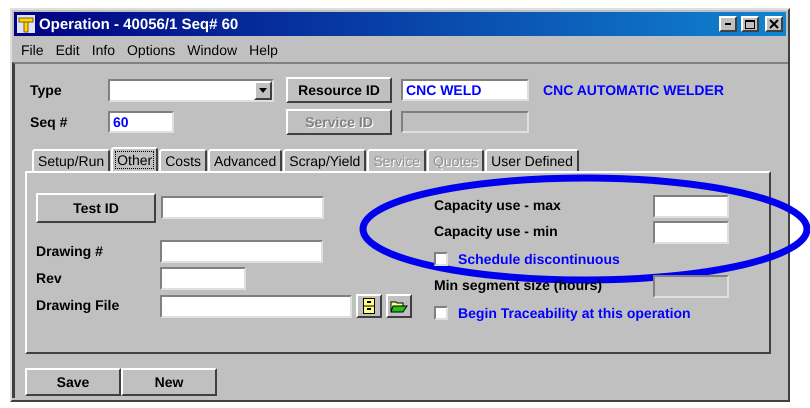 The width and height of the screenshot is (810, 408). I want to click on field-label: Seq #, so click(49, 122).